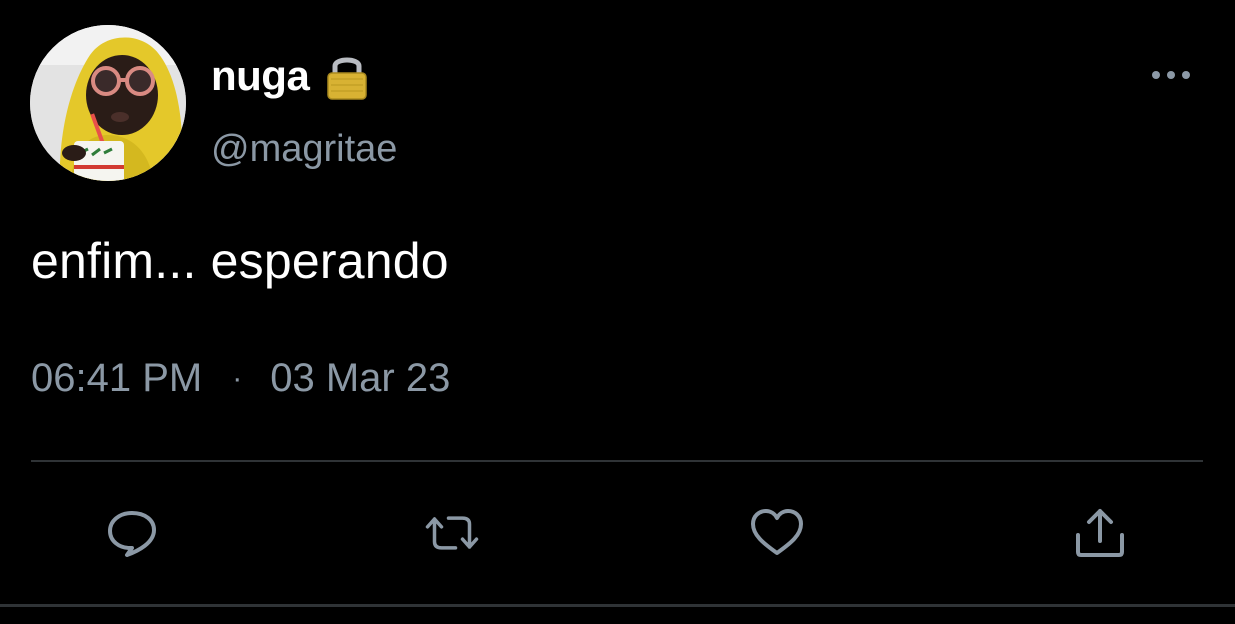 The image size is (1235, 624). I want to click on bottom-border, so click(617, 605).